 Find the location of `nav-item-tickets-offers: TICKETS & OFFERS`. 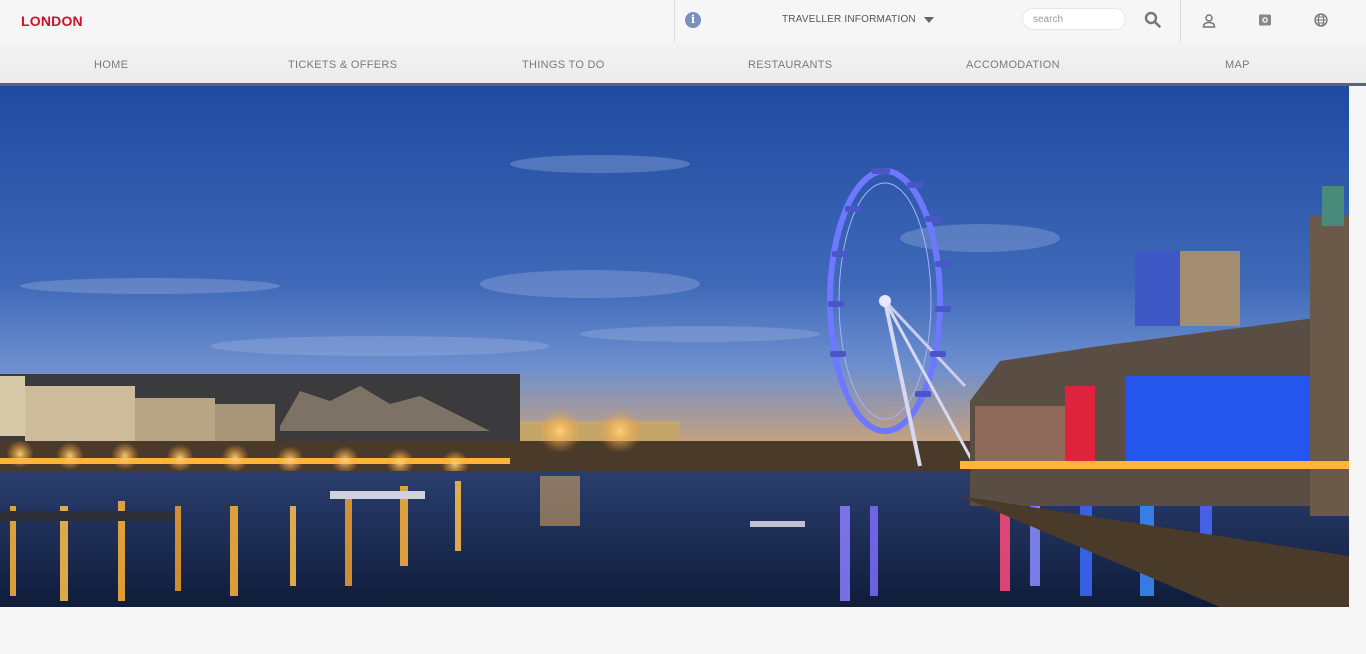

nav-item-tickets-offers: TICKETS & OFFERS is located at coordinates (342, 65).